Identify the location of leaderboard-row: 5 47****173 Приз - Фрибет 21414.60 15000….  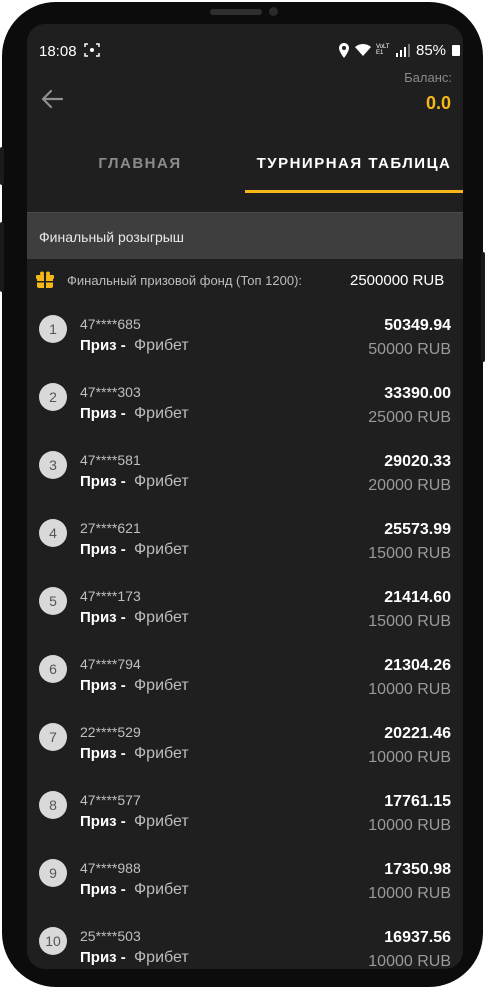
(245, 618).